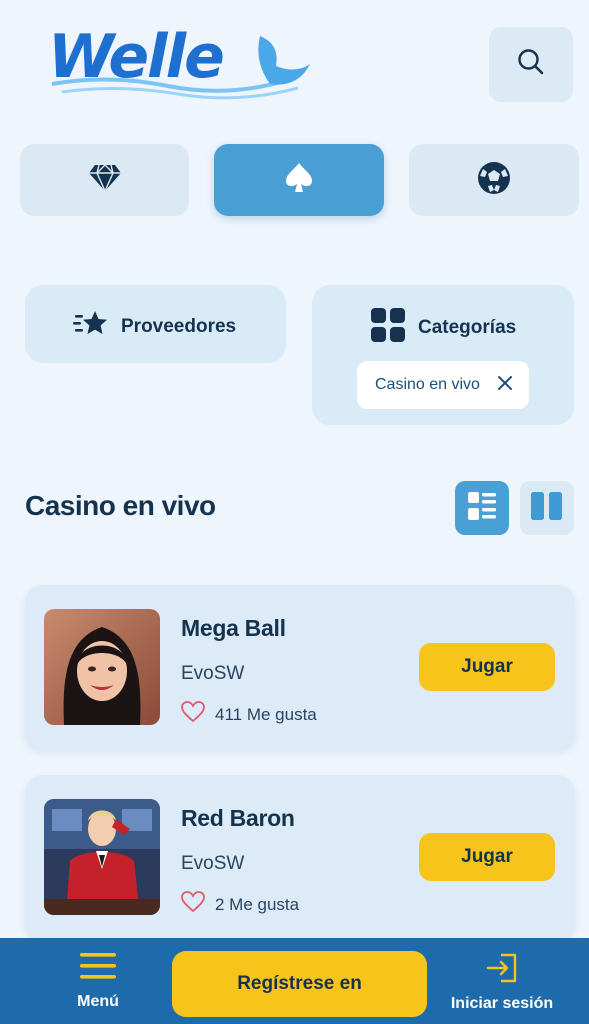  What do you see at coordinates (388, 328) in the screenshot?
I see `grid-icon` at bounding box center [388, 328].